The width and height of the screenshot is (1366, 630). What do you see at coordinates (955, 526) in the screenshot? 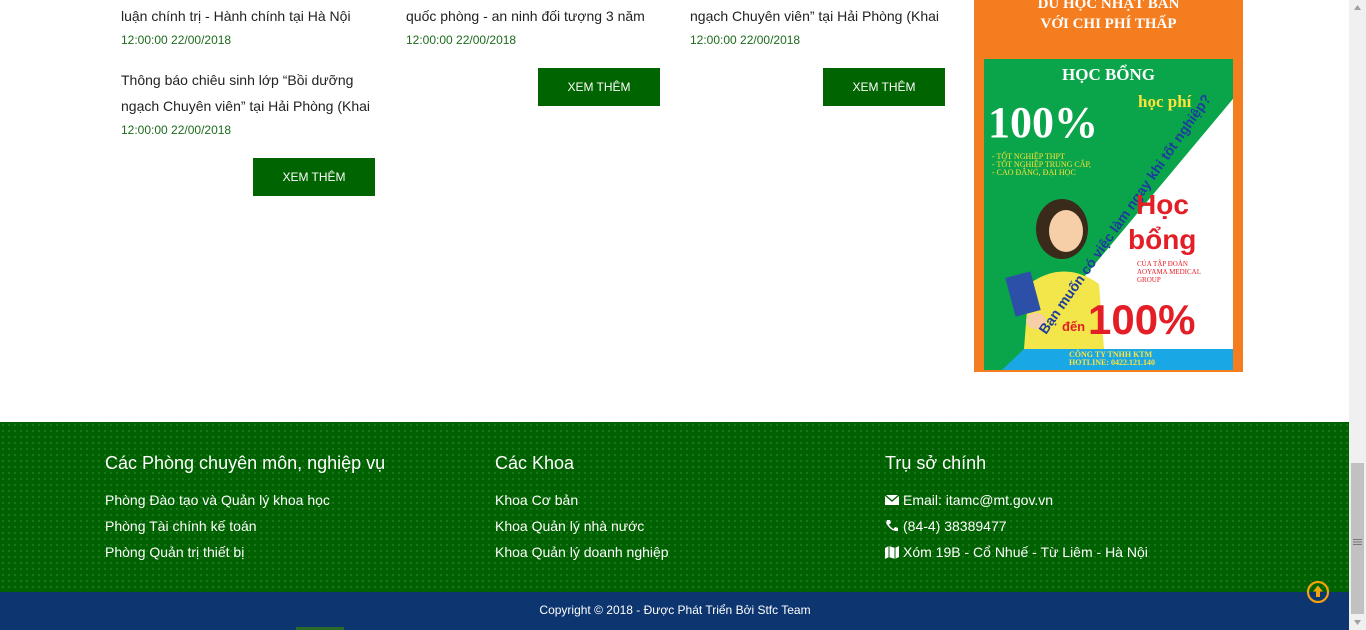
I see `phone-text: (84-4) 38389477` at bounding box center [955, 526].